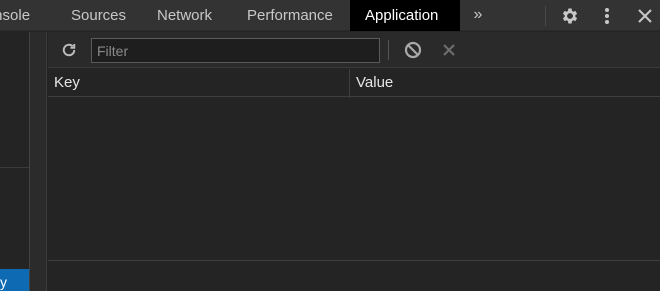 This screenshot has height=291, width=660. What do you see at coordinates (505, 83) in the screenshot?
I see `column-header-value: Value` at bounding box center [505, 83].